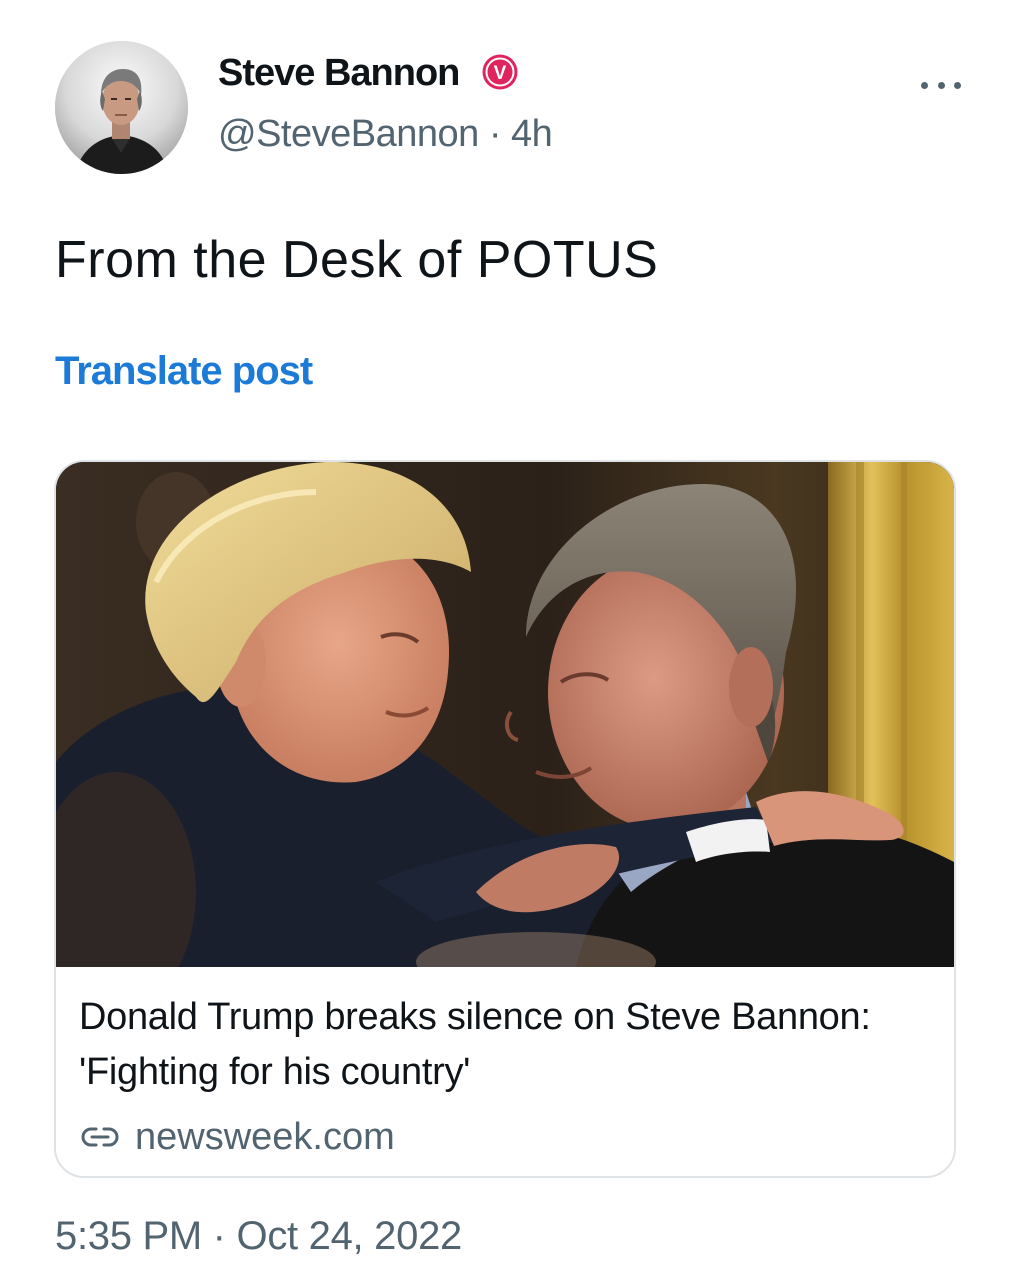 Image resolution: width=1010 pixels, height=1280 pixels. I want to click on link-preview-domain-row: newsweek.com, so click(237, 1137).